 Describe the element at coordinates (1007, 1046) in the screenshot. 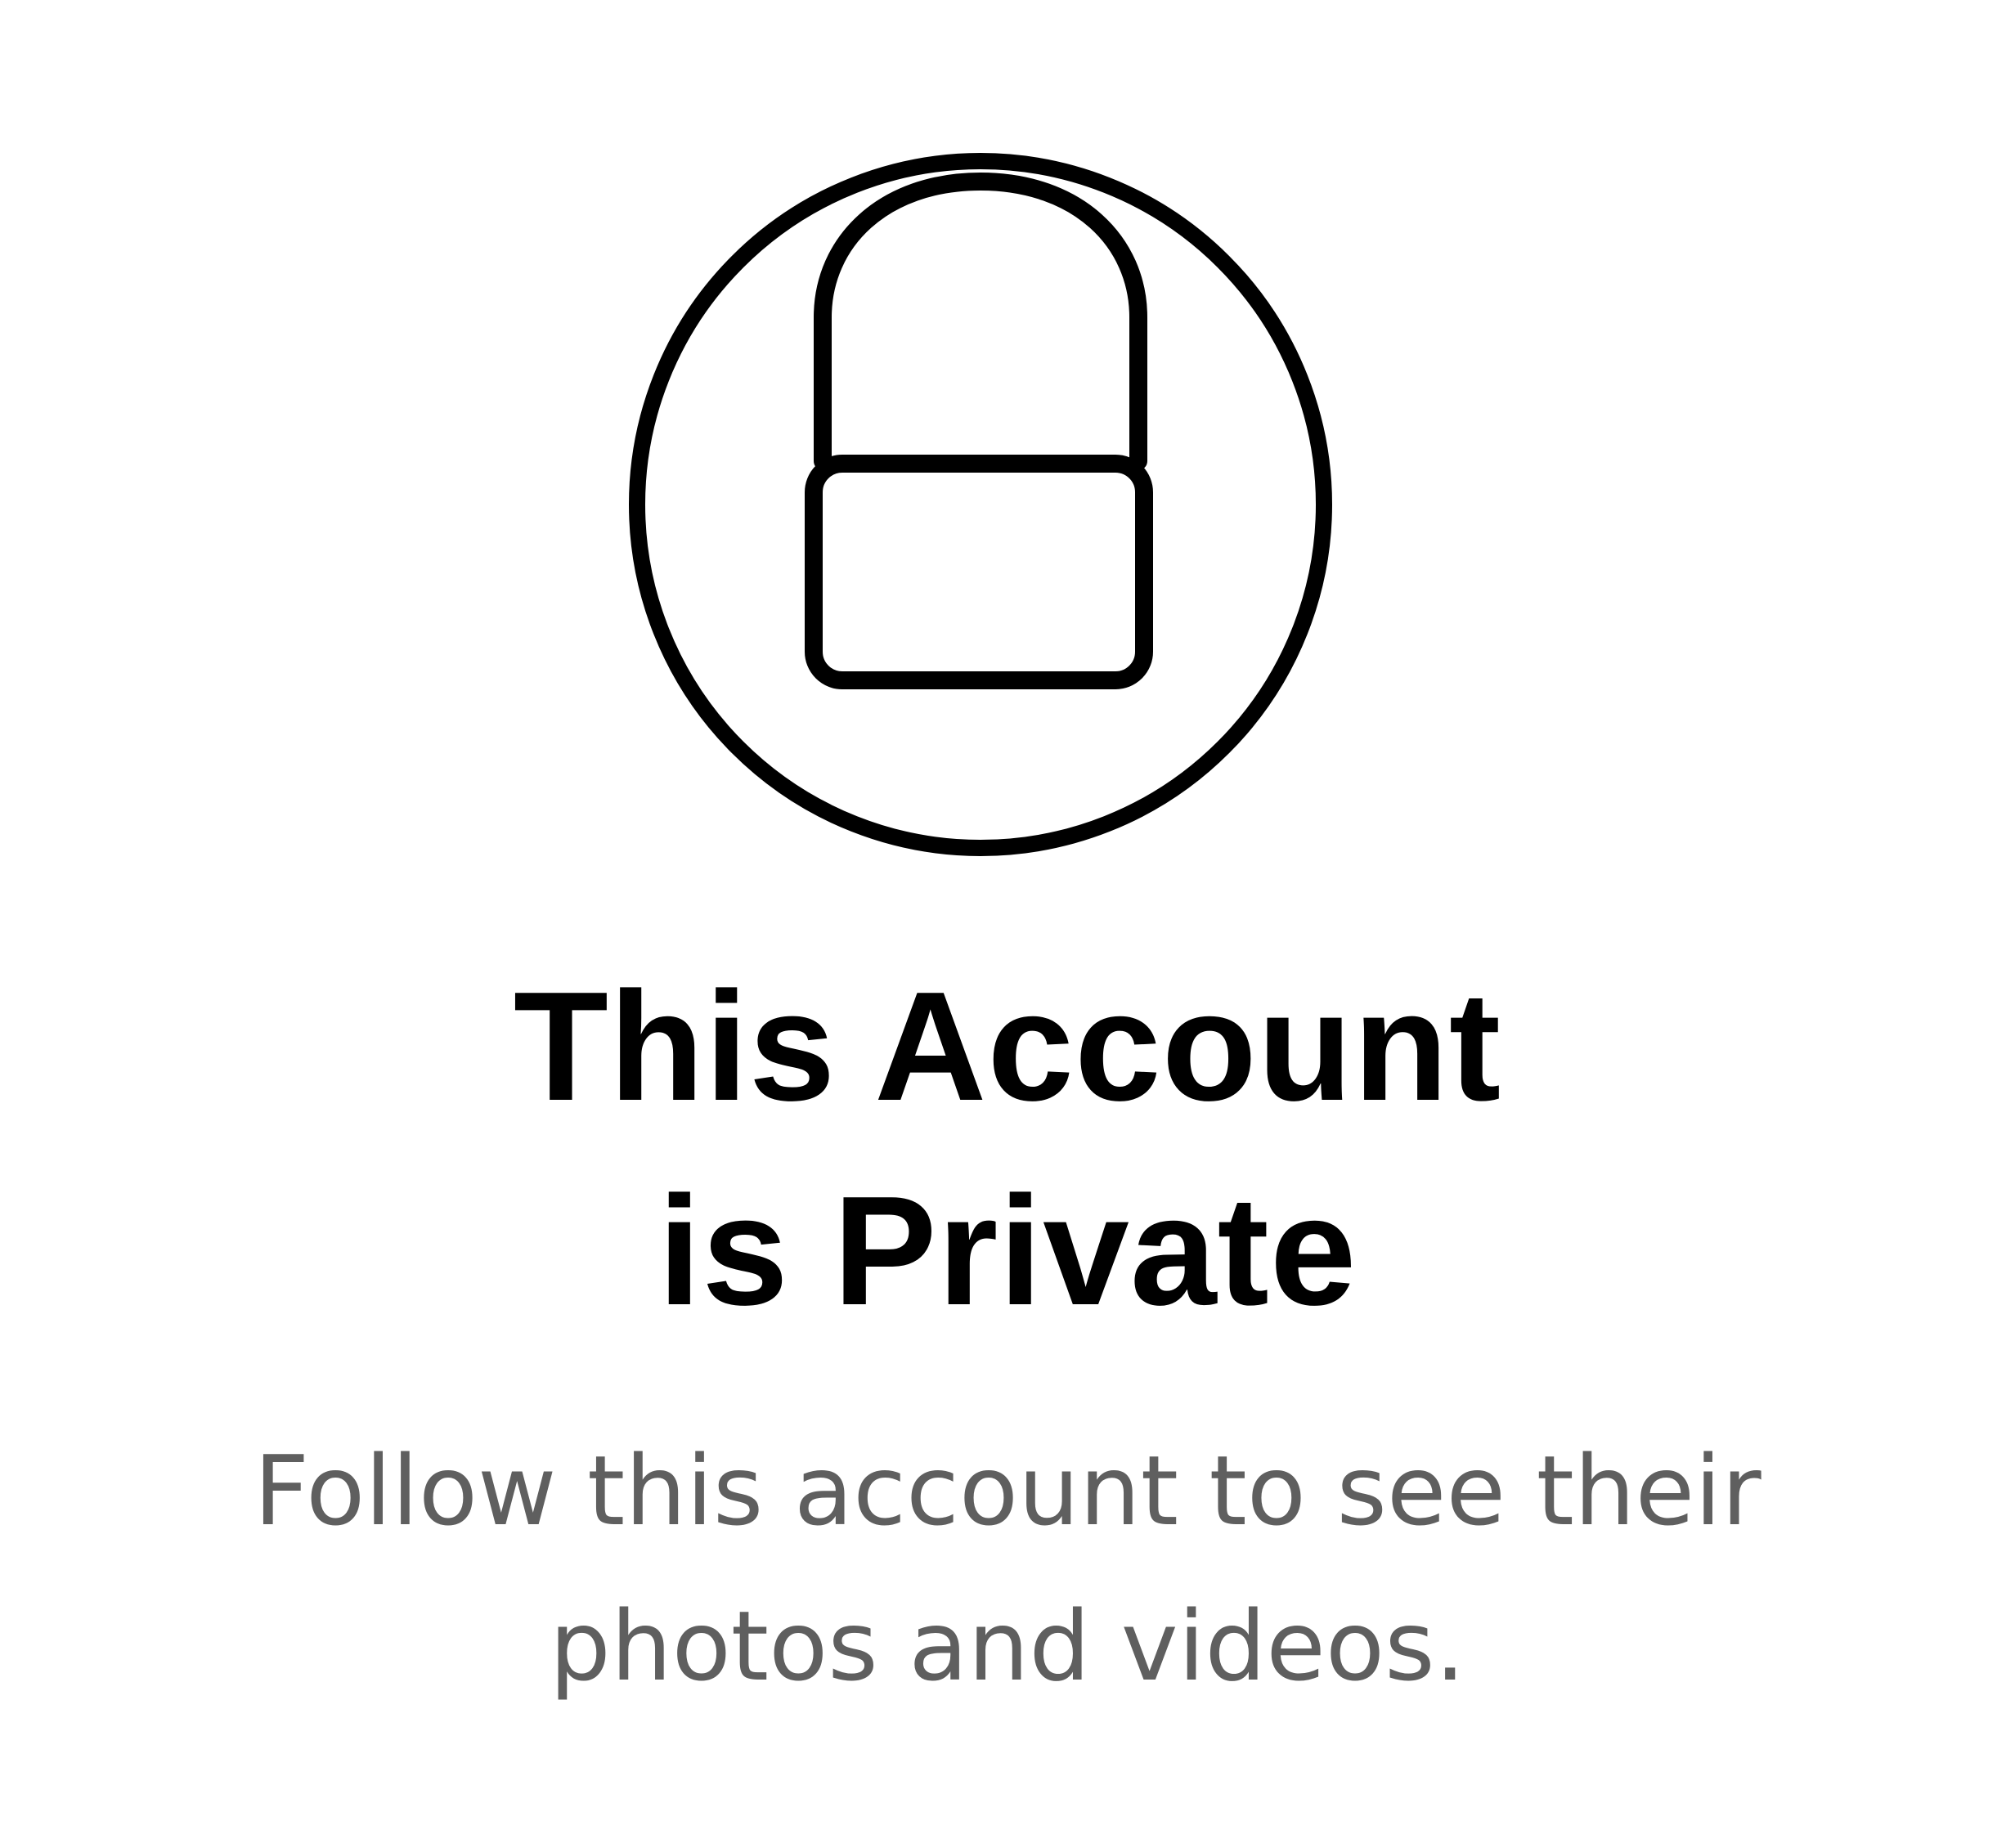

I see `title-line-1: This Account` at that location.